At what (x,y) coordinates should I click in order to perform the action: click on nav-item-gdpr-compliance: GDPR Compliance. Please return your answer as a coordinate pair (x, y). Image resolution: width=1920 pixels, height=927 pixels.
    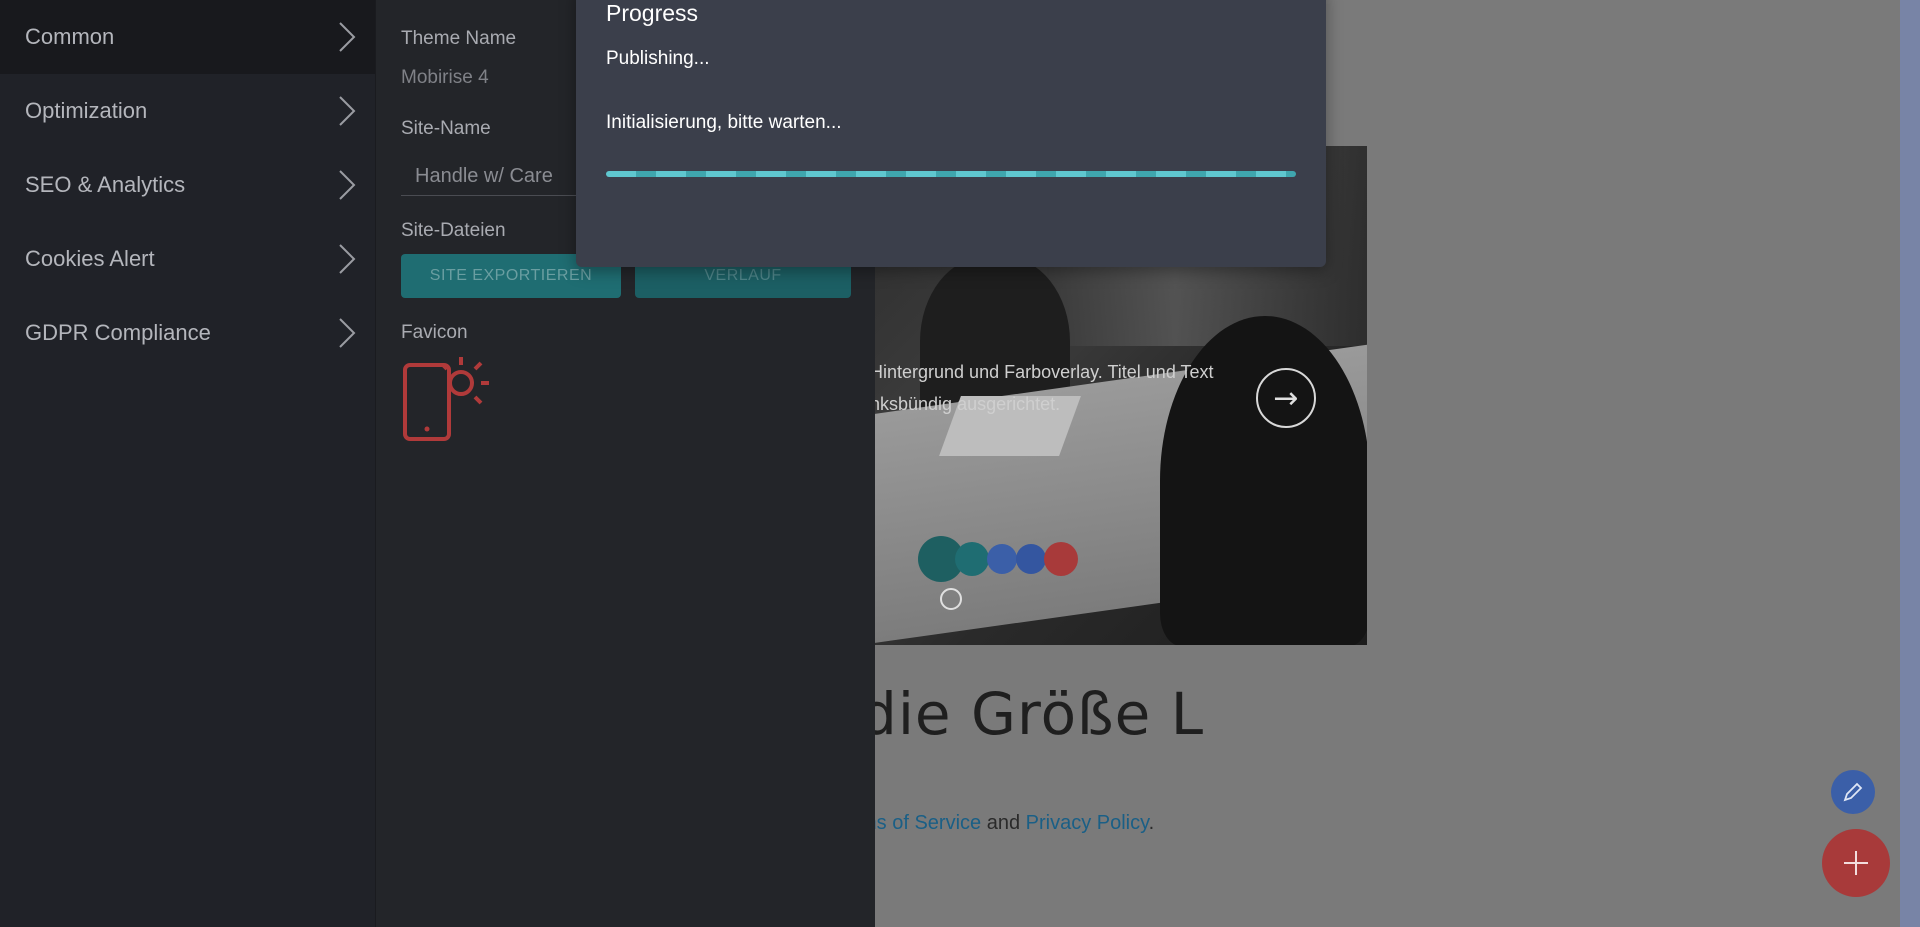
    Looking at the image, I should click on (187, 333).